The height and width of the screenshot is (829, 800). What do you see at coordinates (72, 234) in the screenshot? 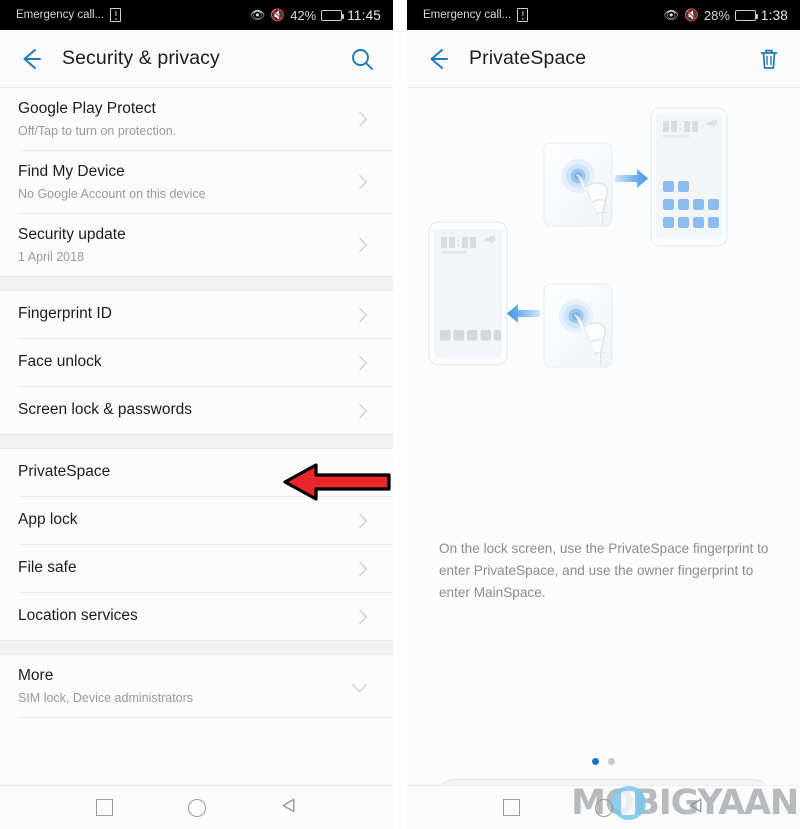
I see `list-item-label: Security update` at bounding box center [72, 234].